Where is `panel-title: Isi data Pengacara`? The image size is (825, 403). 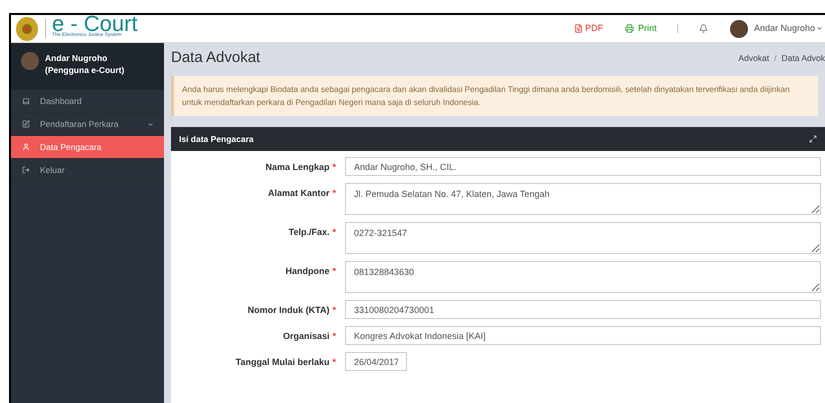 panel-title: Isi data Pengacara is located at coordinates (216, 139).